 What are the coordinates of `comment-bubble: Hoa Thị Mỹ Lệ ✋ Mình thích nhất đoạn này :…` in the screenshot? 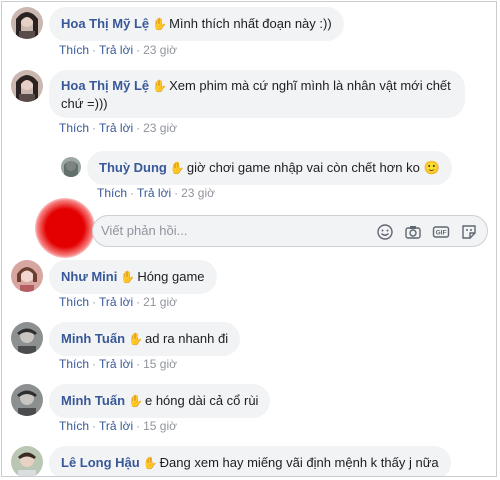 It's located at (196, 24).